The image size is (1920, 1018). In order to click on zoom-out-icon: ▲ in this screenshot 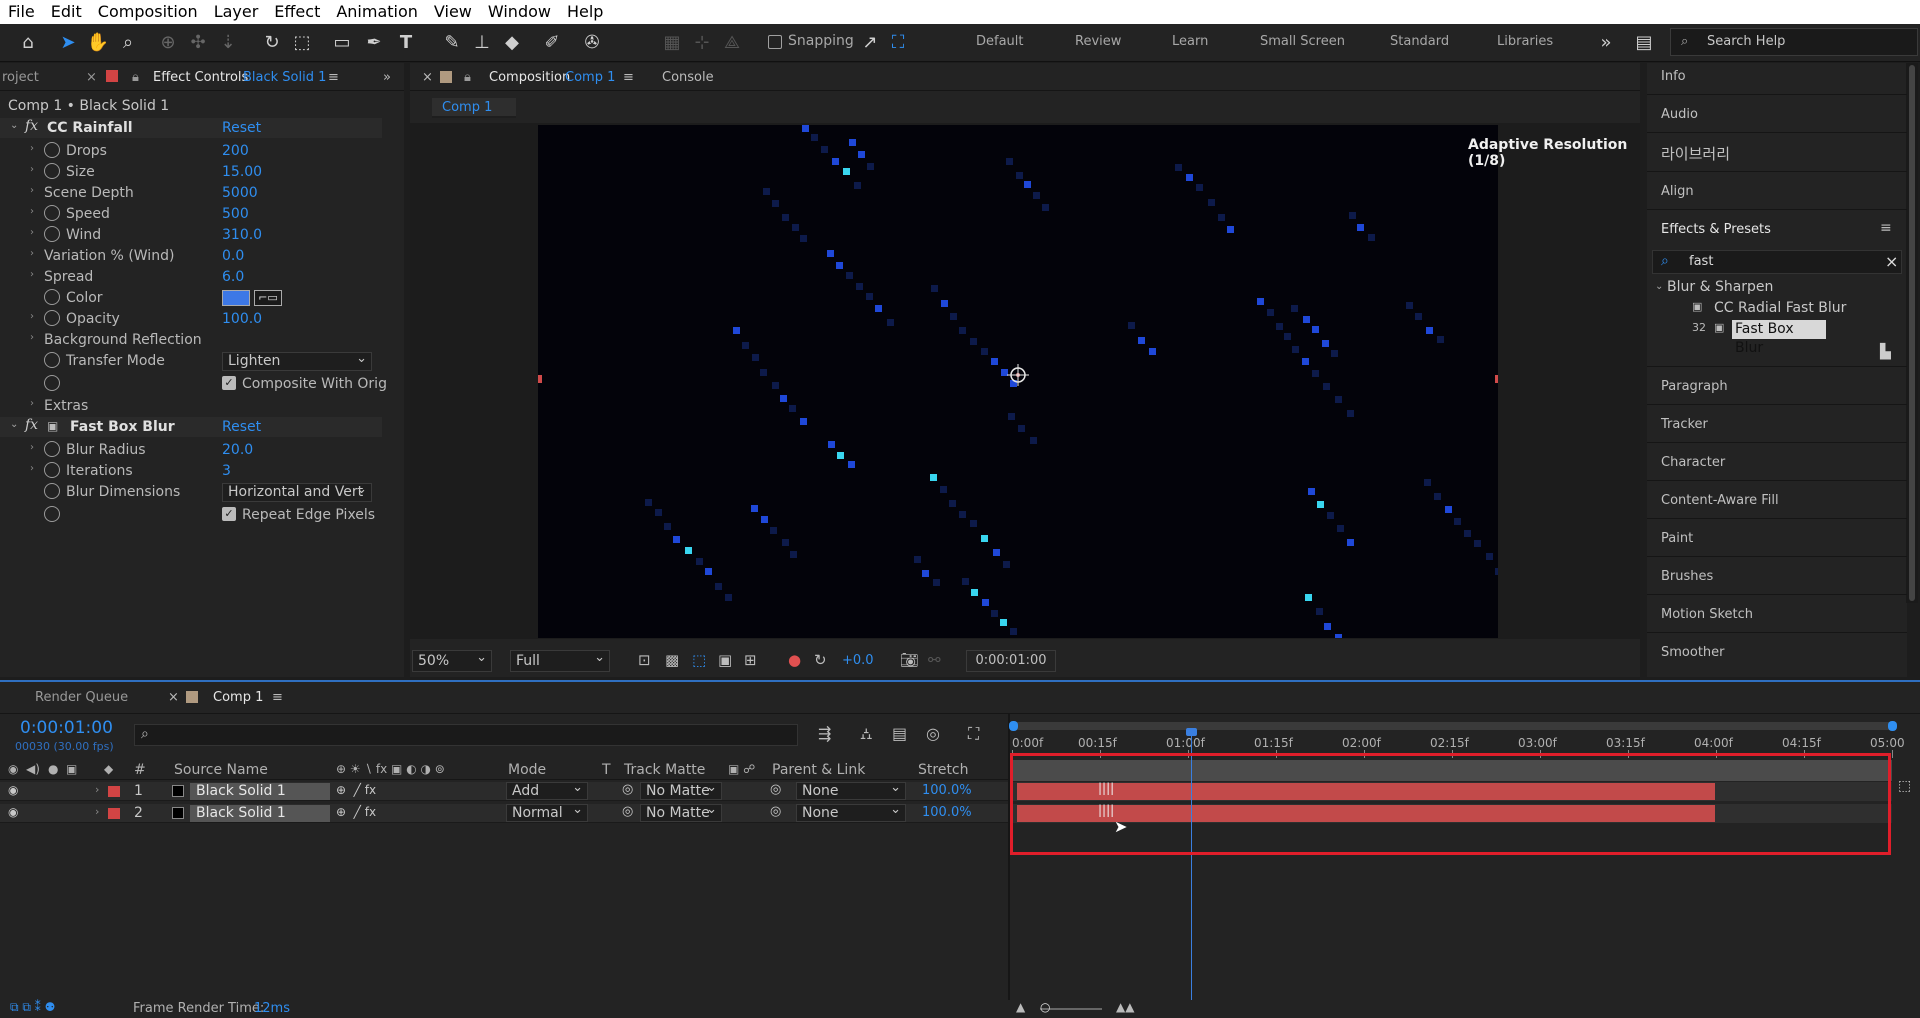, I will do `click(1020, 1007)`.